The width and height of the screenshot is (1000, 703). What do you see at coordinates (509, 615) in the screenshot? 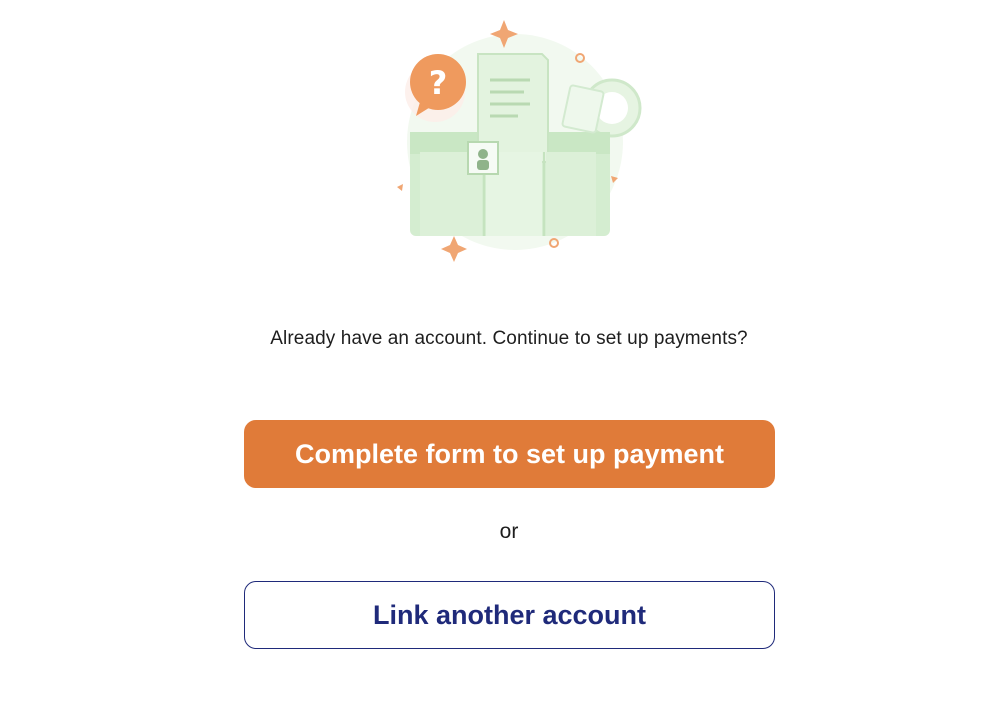
I see `link-another-account-button: Link another account` at bounding box center [509, 615].